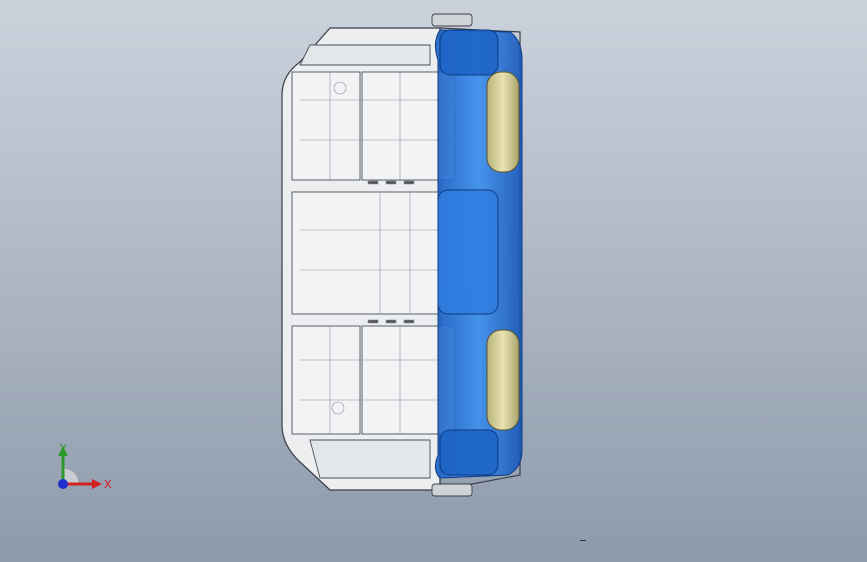  I want to click on coordinate-triad: Y X, so click(80, 475).